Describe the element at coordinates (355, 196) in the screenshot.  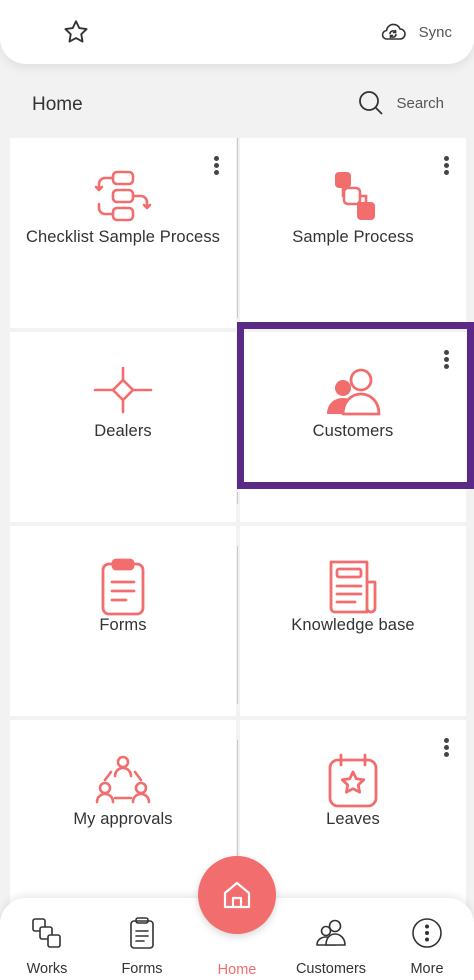
I see `sample-process-icon` at that location.